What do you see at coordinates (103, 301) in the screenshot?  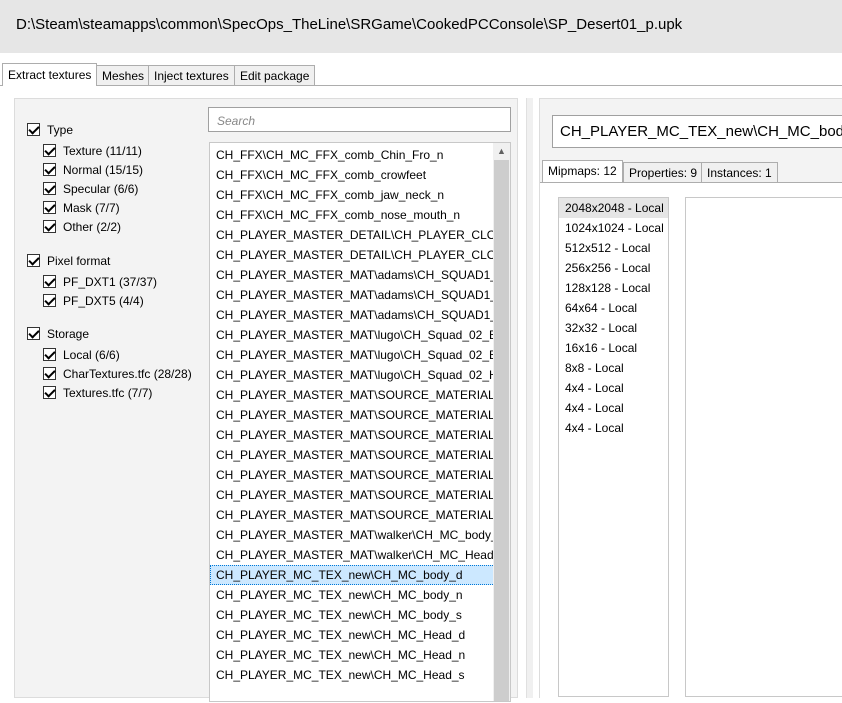 I see `filter-label: PF_DXT5 (4/4)` at bounding box center [103, 301].